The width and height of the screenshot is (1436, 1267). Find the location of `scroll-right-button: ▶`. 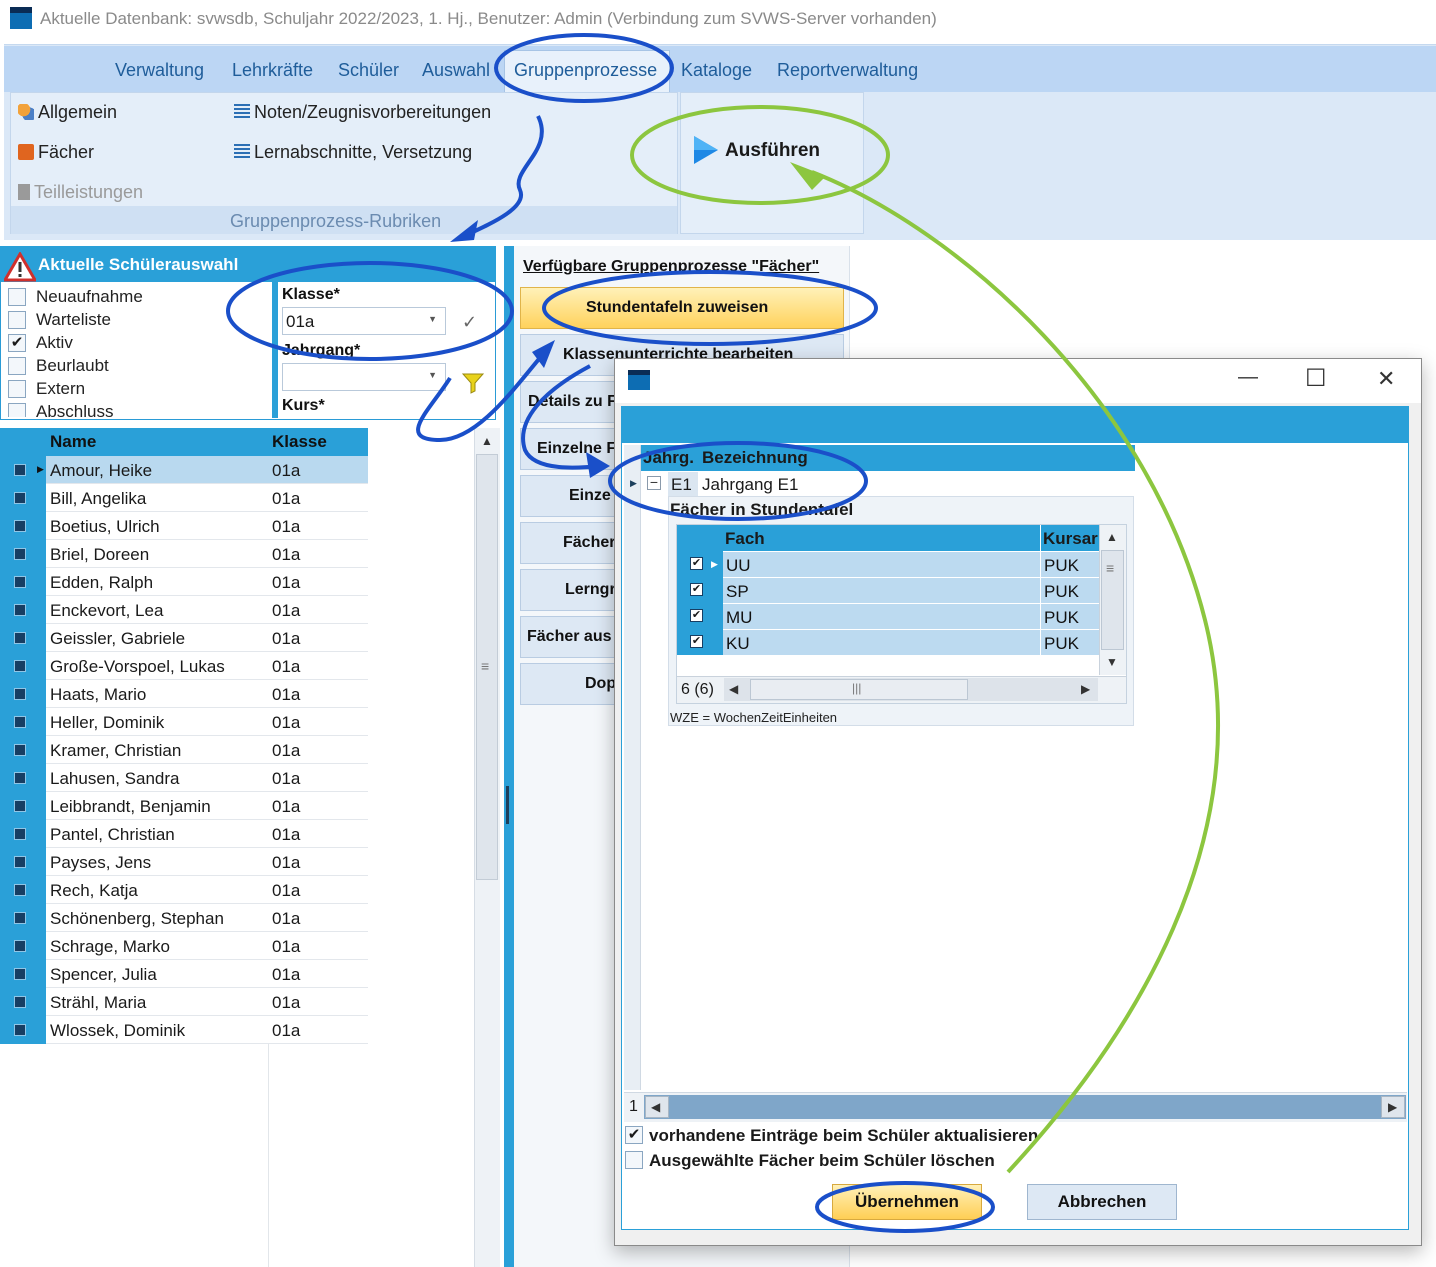

scroll-right-button: ▶ is located at coordinates (1393, 1107).